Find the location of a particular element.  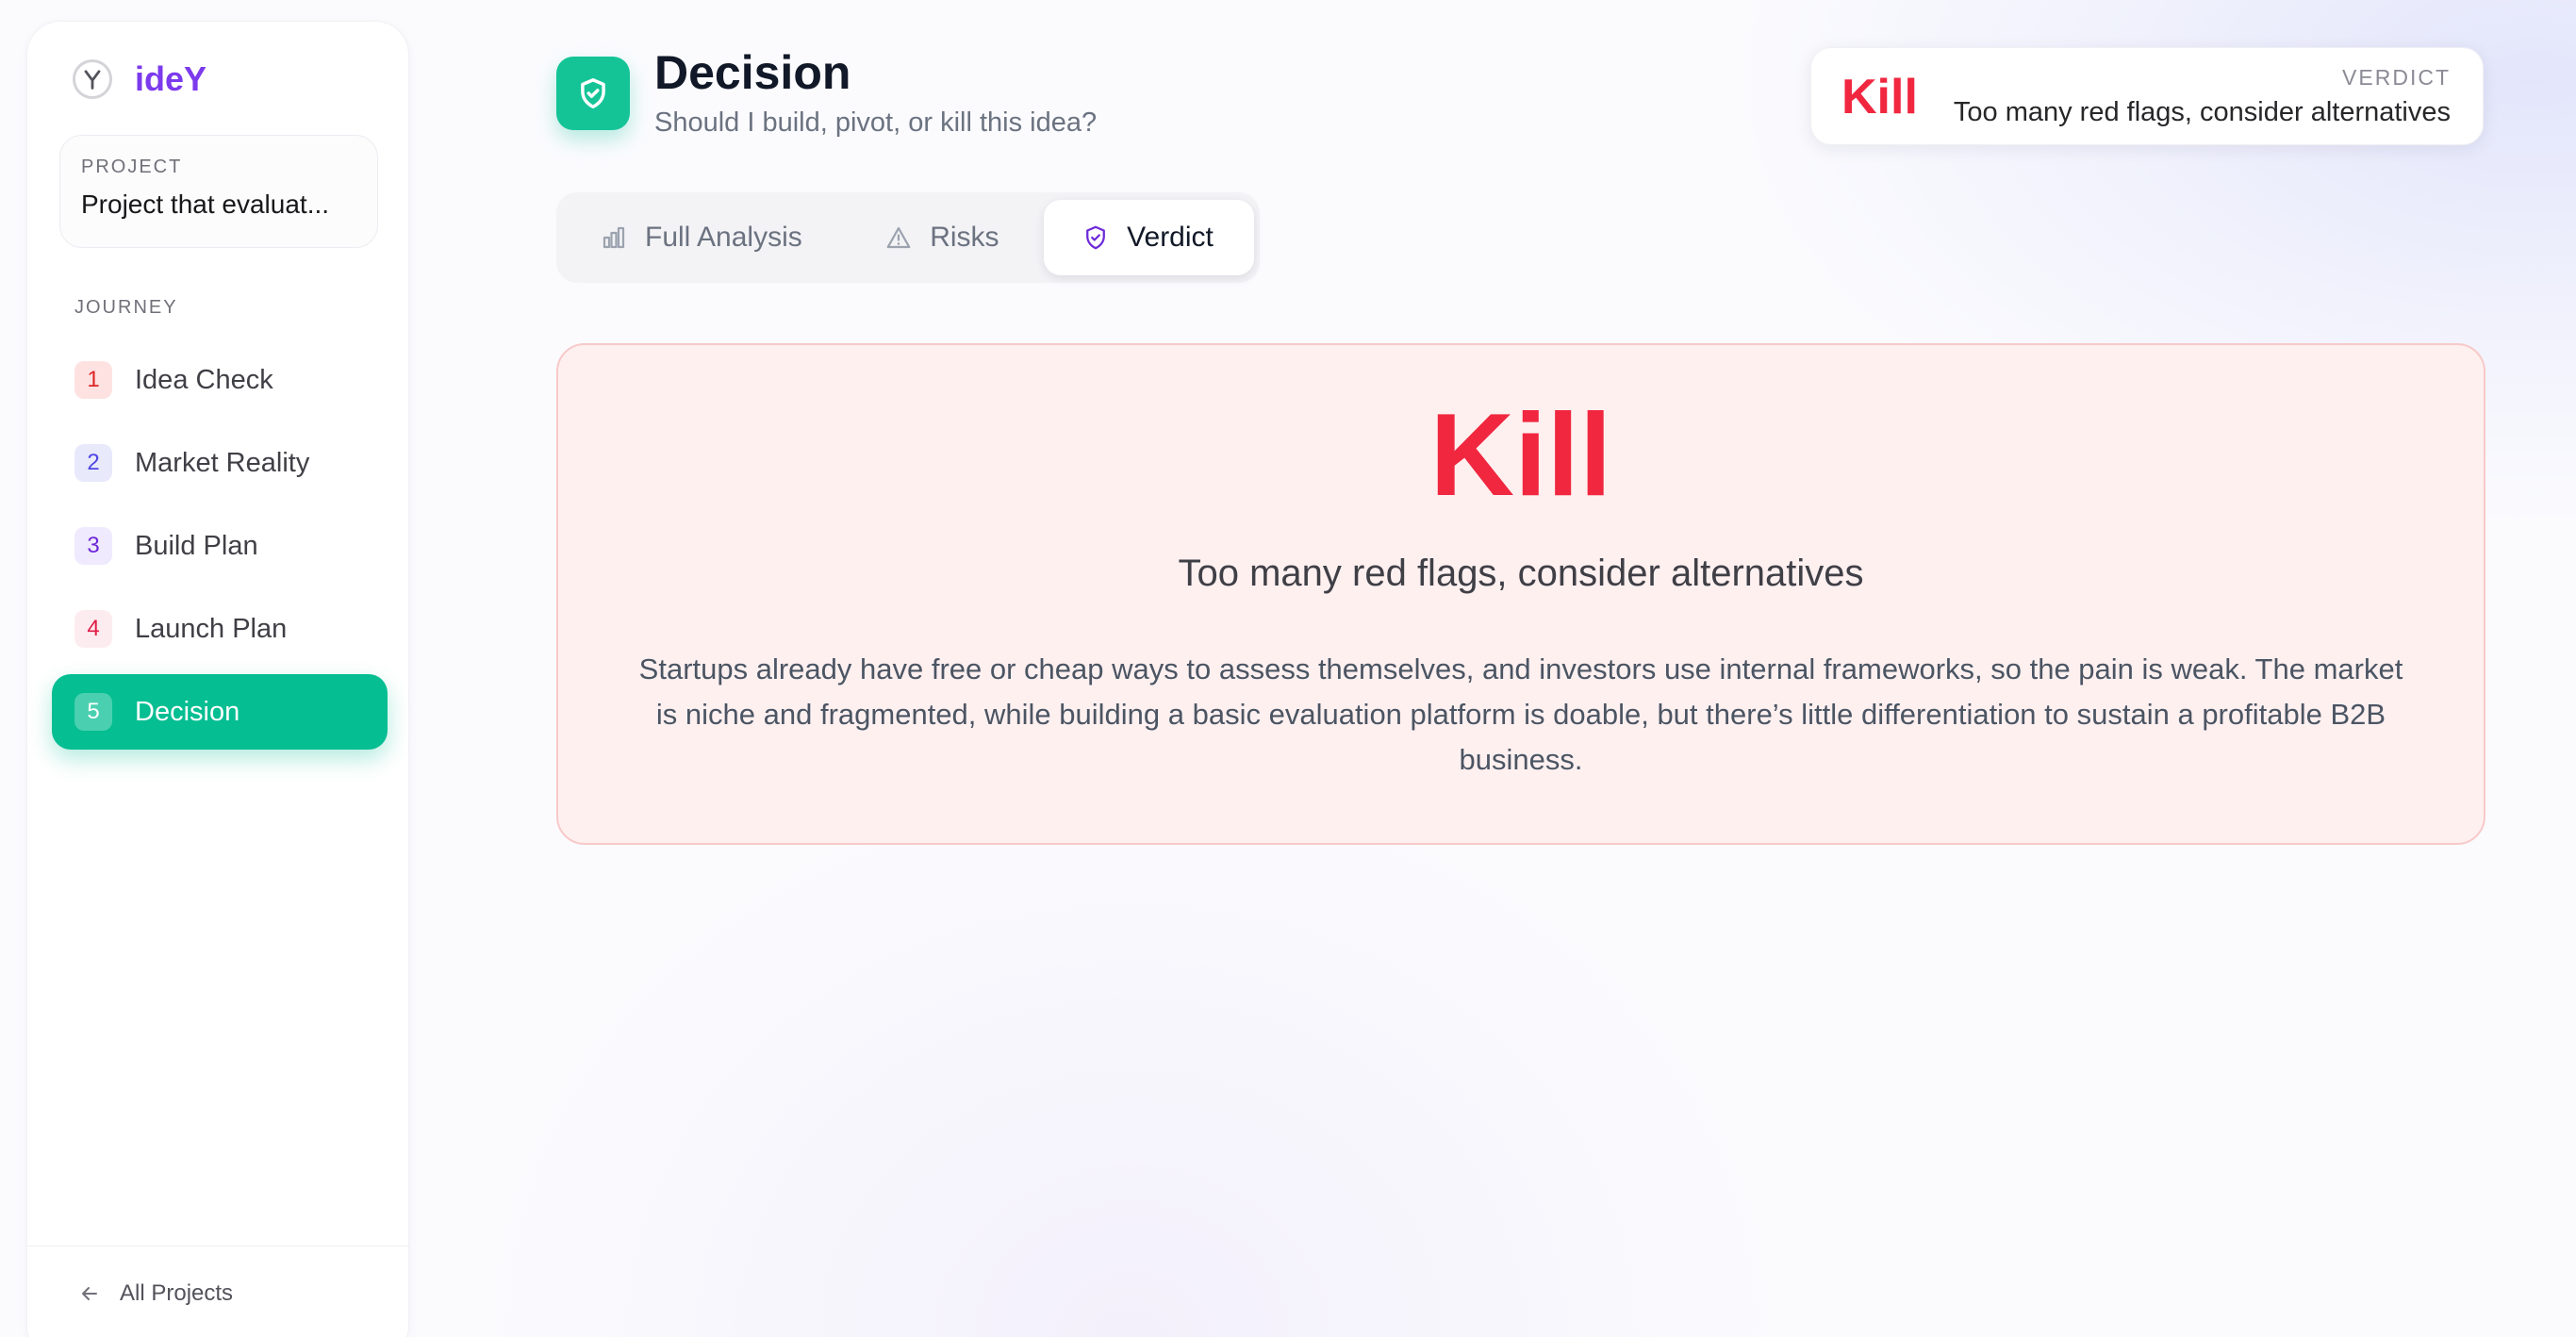

all-projects-link: All Projects is located at coordinates (155, 1293).